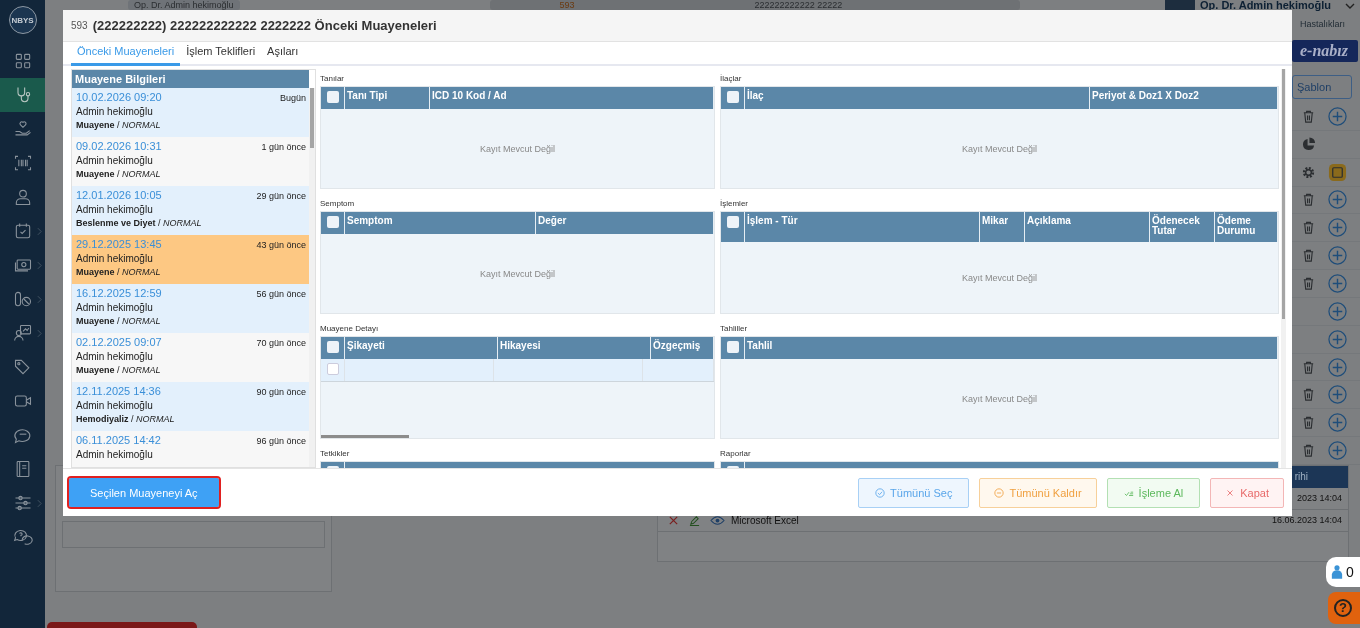 Image resolution: width=1360 pixels, height=628 pixels. Describe the element at coordinates (440, 223) in the screenshot. I see `column-header: Semptom` at that location.